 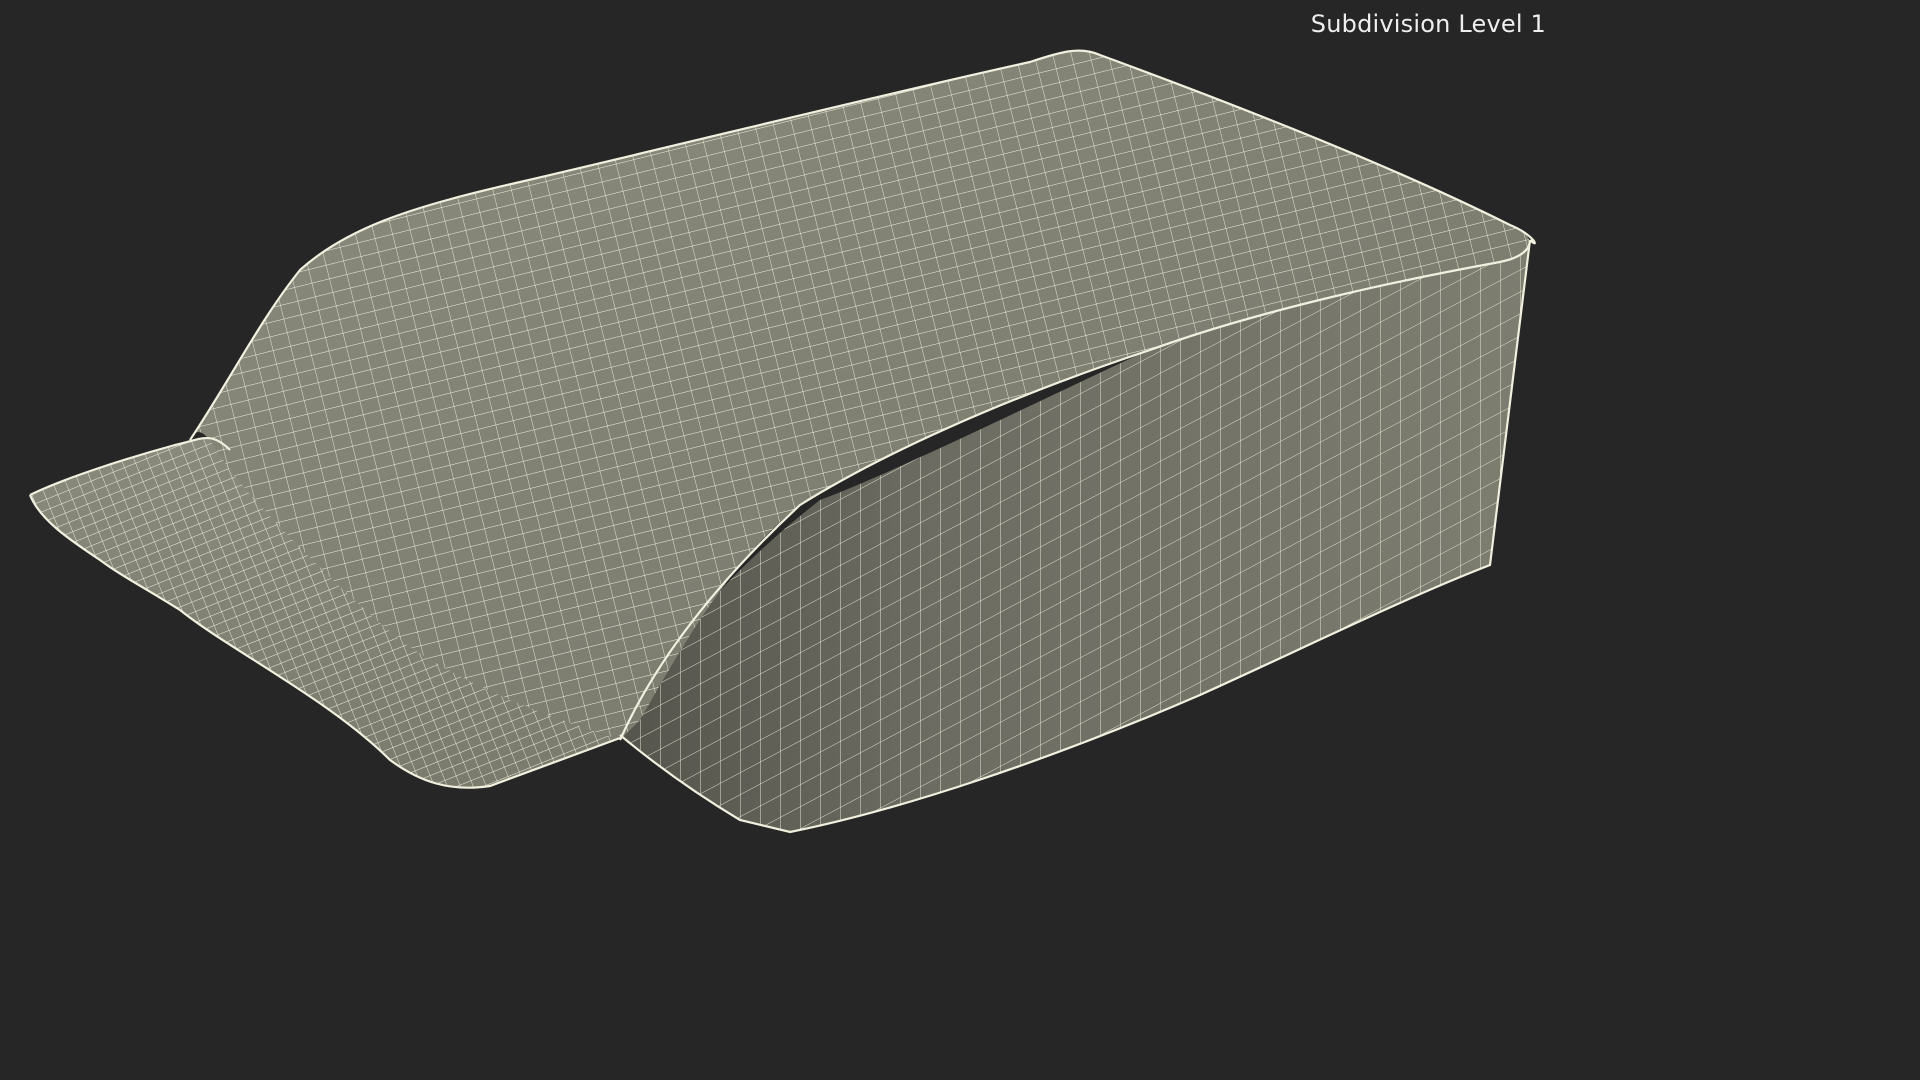 I want to click on subdivision-level-label: Subdivision Level 1, so click(x=1428, y=24).